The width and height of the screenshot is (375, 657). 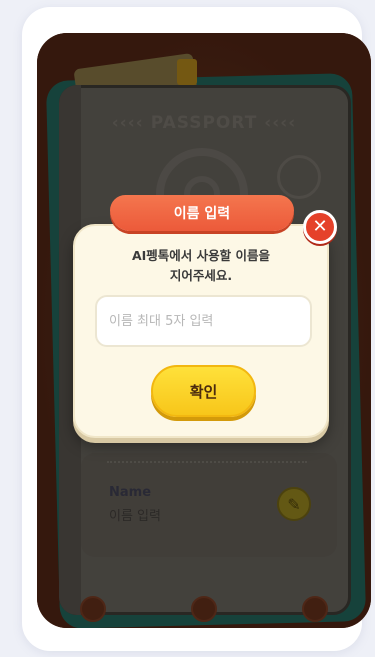 I want to click on dialog-message-line: 지어주세요., so click(x=201, y=275).